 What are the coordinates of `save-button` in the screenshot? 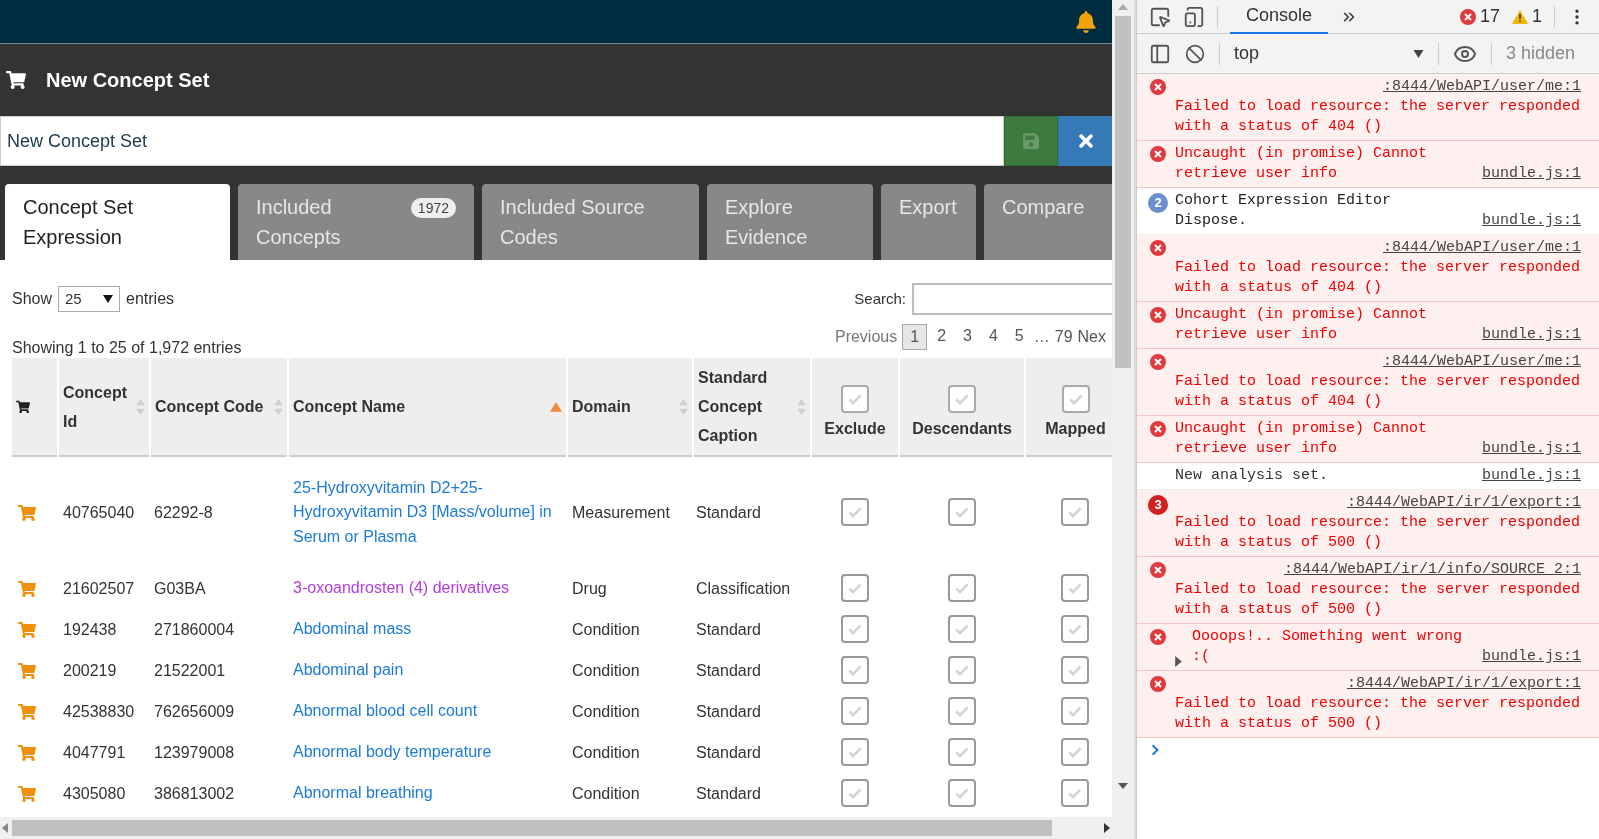 It's located at (1031, 141).